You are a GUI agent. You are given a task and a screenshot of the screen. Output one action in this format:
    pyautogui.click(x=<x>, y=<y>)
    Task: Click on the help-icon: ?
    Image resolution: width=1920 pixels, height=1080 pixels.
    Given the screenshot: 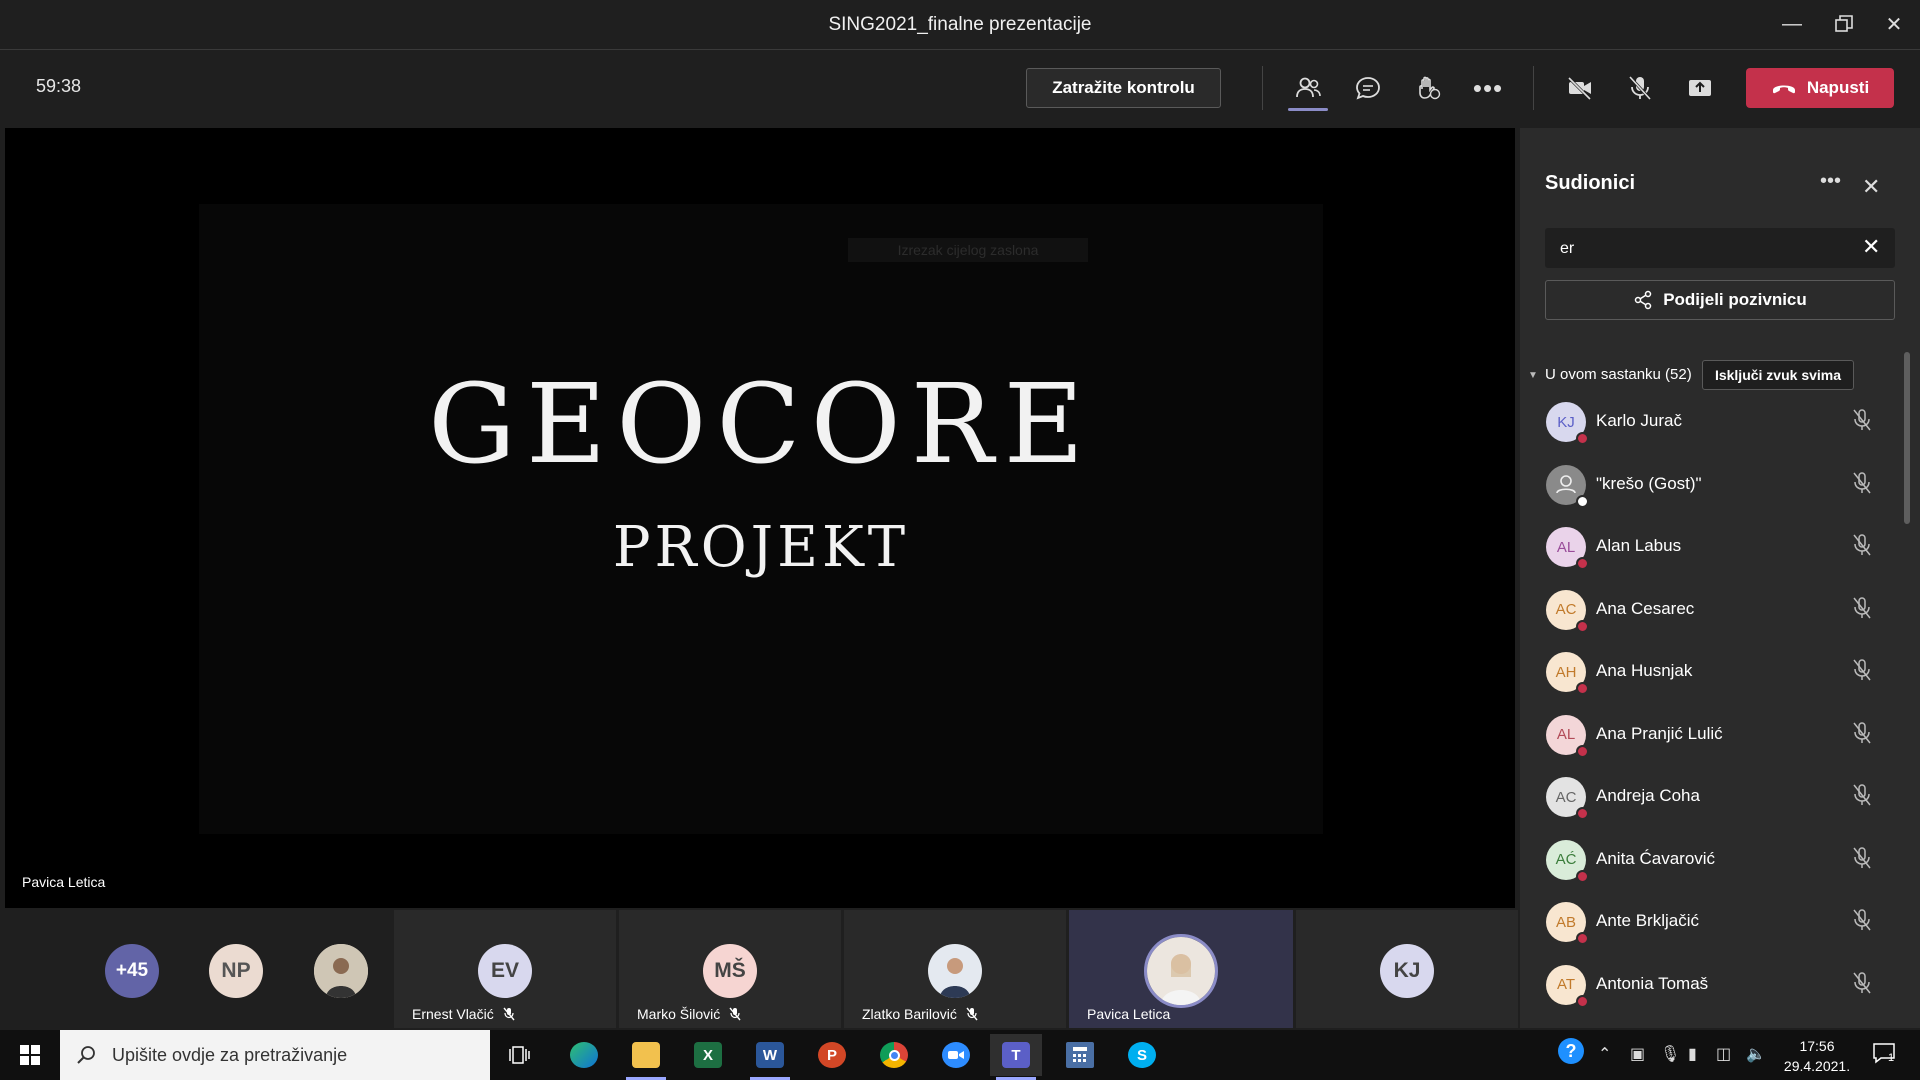 What is the action you would take?
    pyautogui.click(x=1571, y=1051)
    